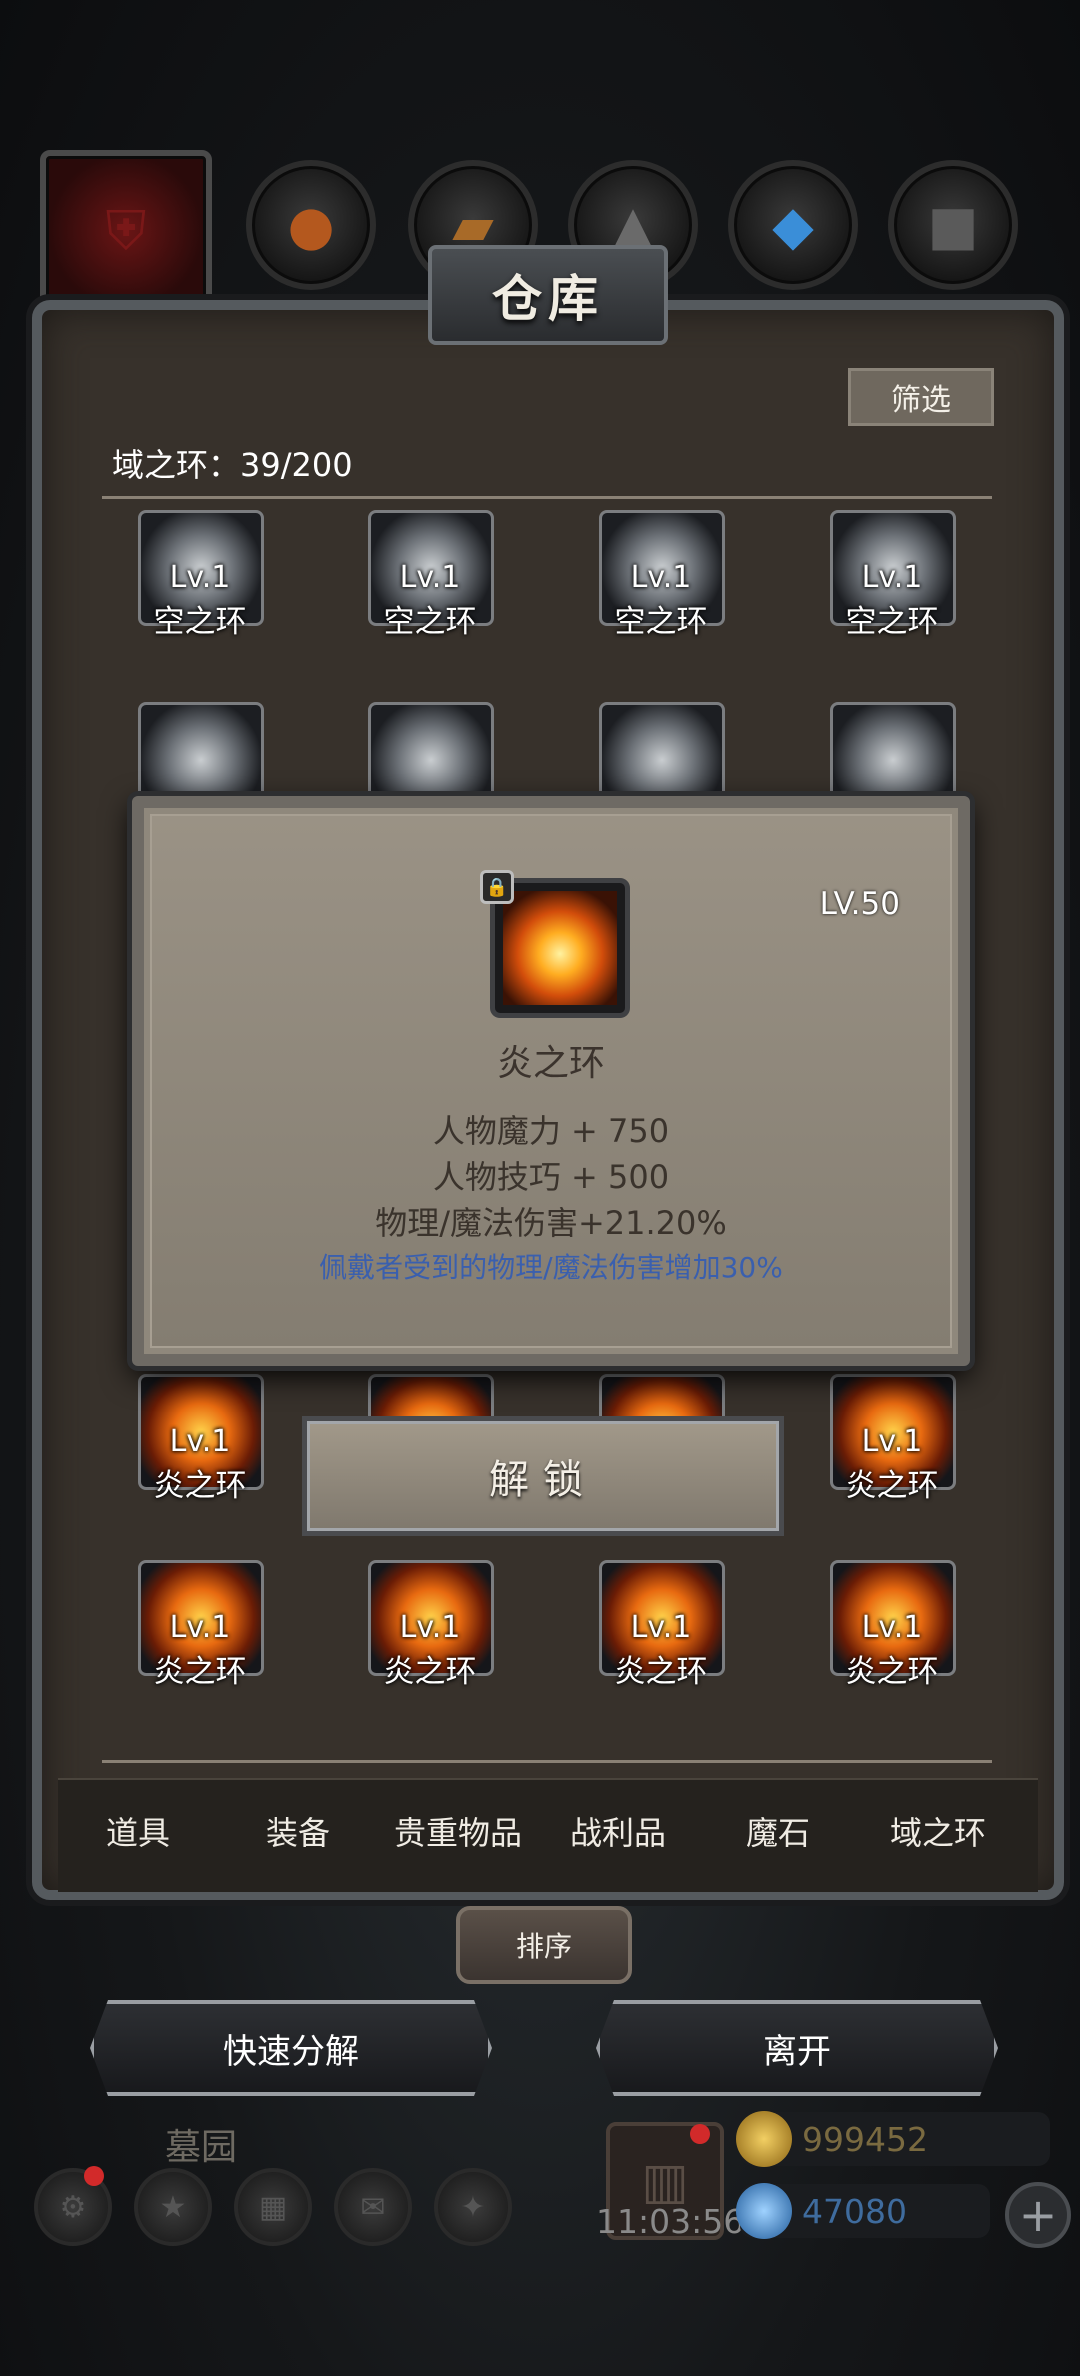  Describe the element at coordinates (764, 2211) in the screenshot. I see `gem-icon` at that location.